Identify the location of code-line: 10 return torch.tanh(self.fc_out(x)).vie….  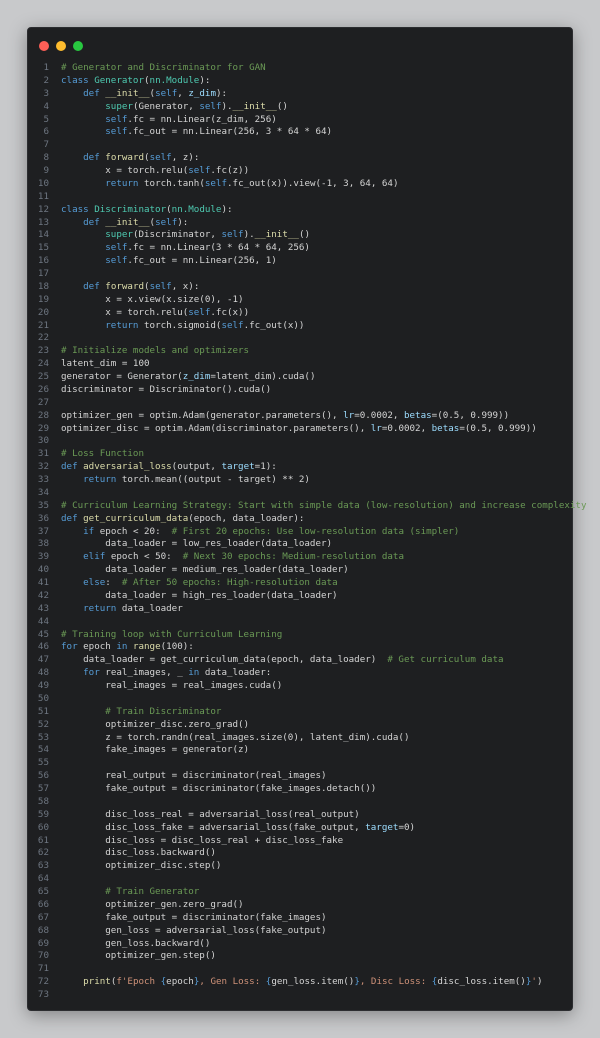
(300, 184).